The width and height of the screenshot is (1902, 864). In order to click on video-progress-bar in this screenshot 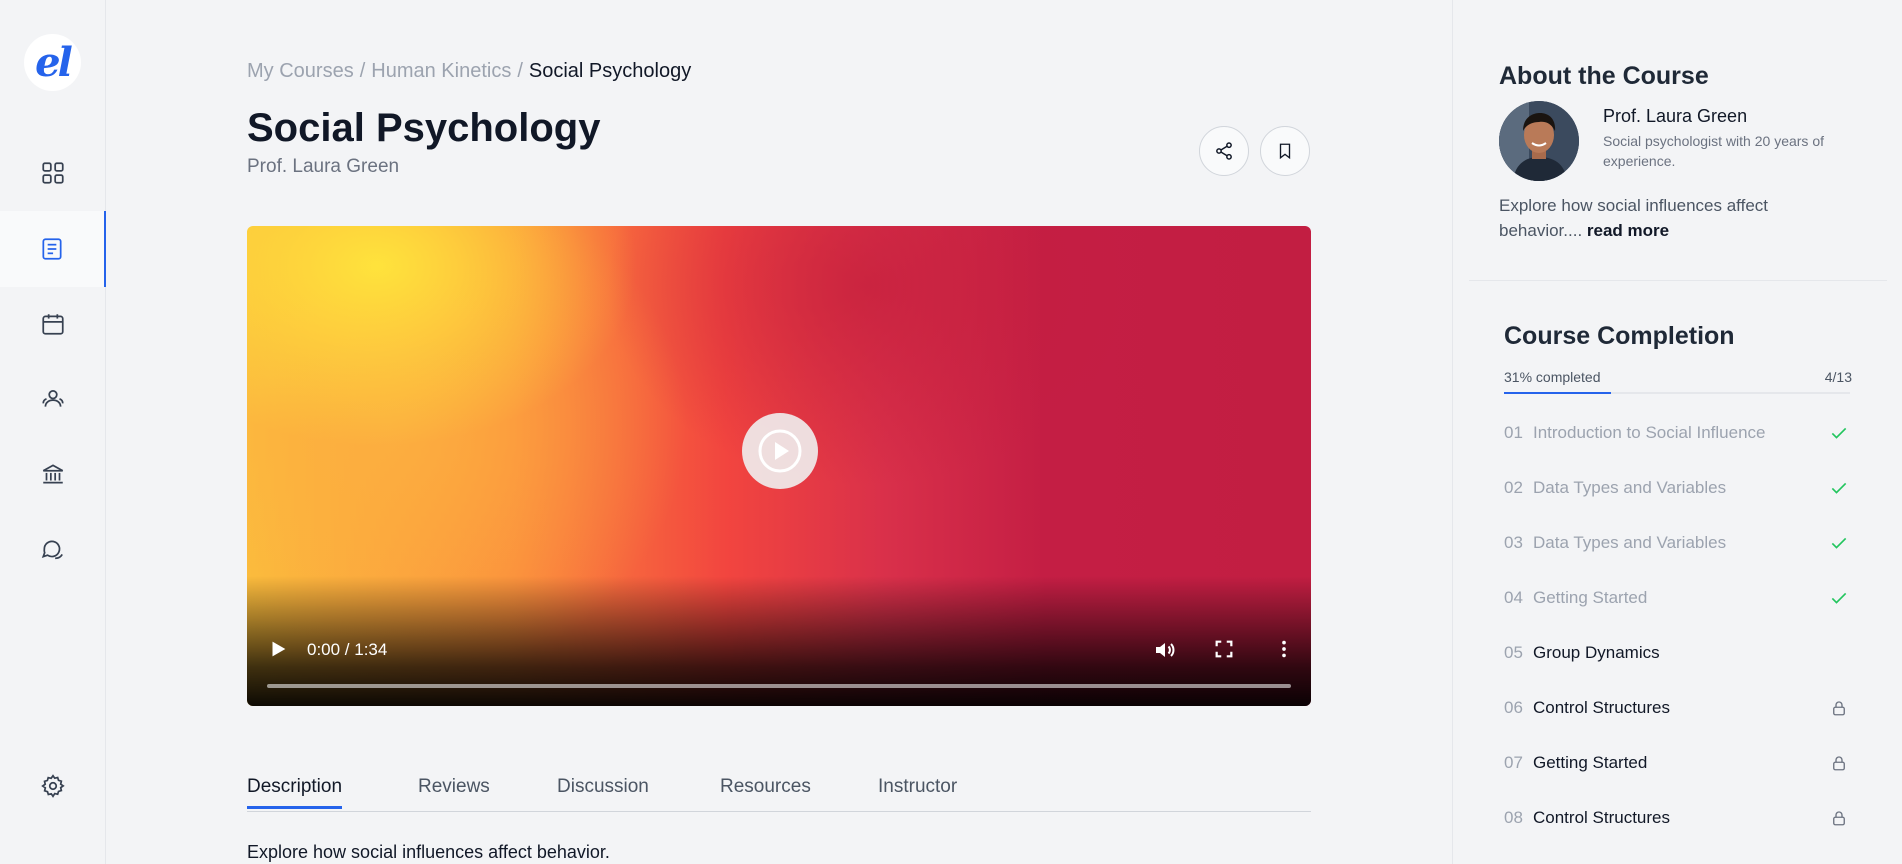, I will do `click(779, 686)`.